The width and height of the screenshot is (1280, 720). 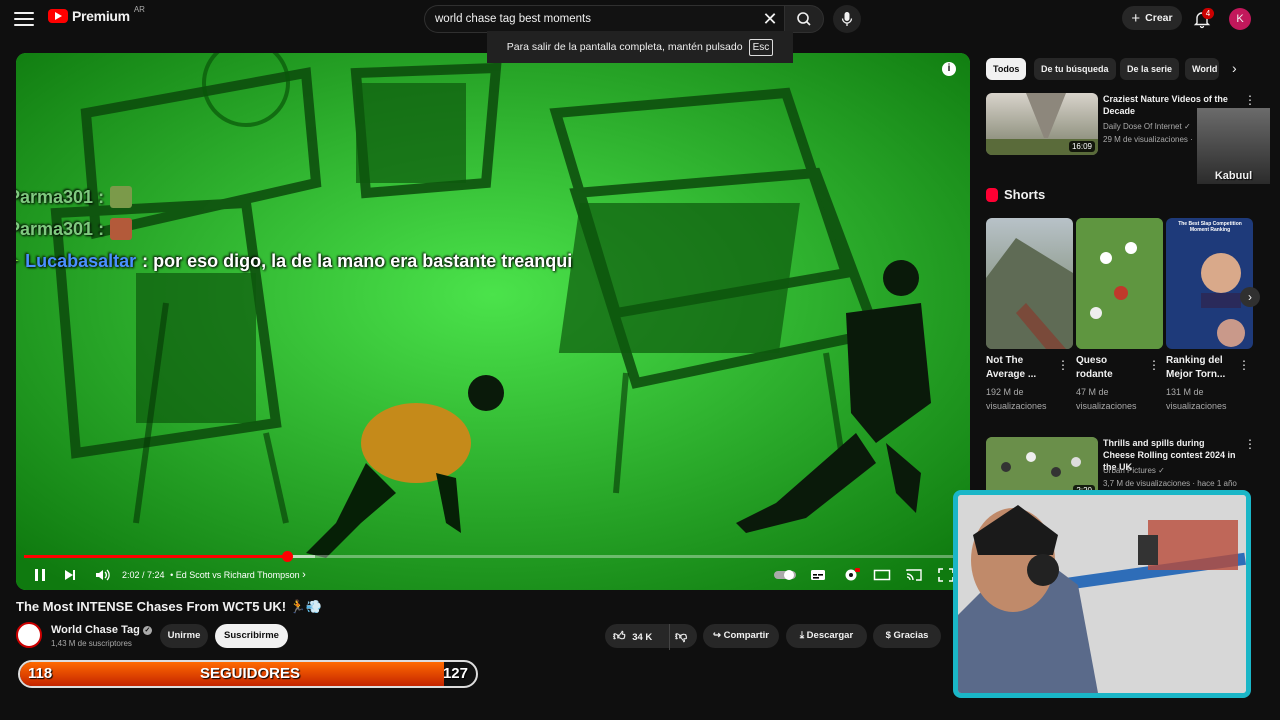 I want to click on view-count: 29 M de visualizaciones ·, so click(x=1148, y=139).